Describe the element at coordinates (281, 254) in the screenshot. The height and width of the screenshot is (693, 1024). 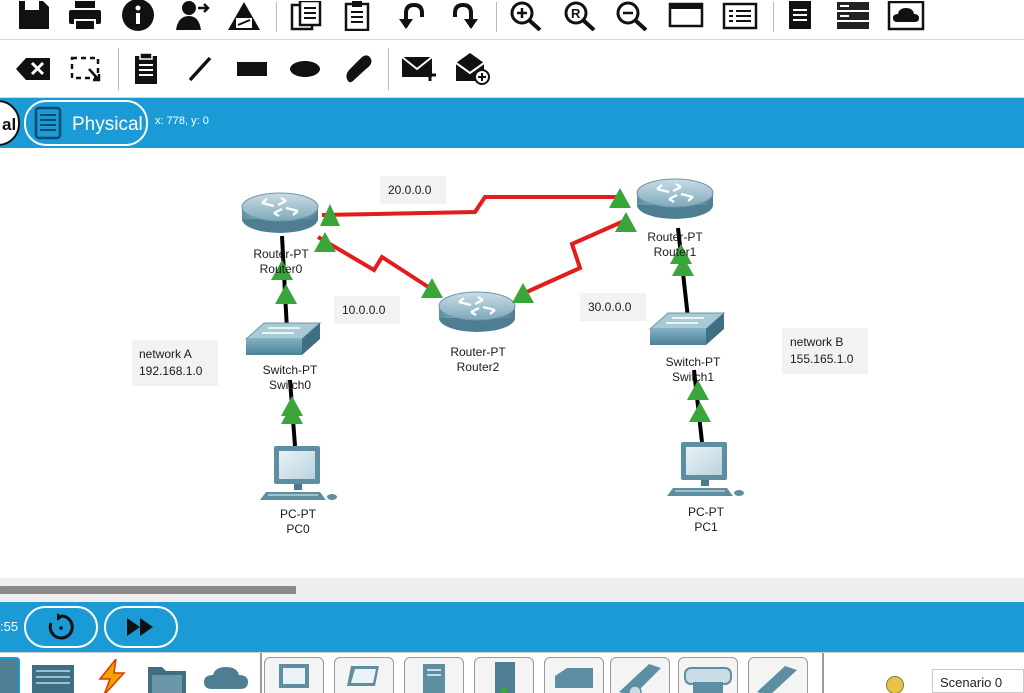
I see `router0-model: Router-PT` at that location.